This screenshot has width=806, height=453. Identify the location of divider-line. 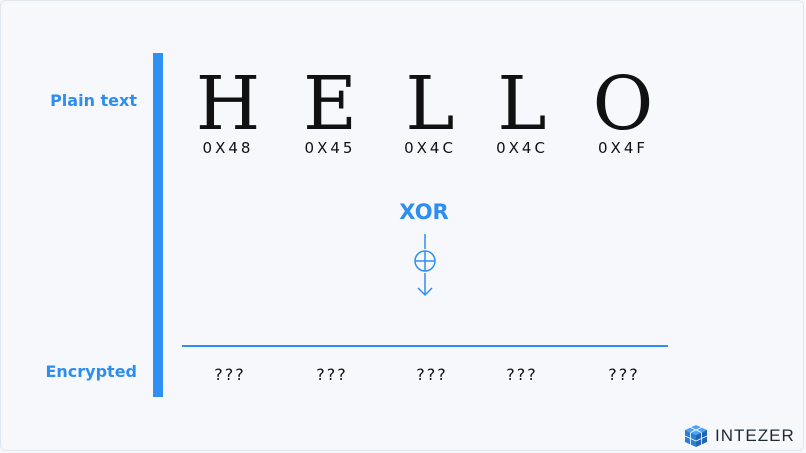
(425, 346).